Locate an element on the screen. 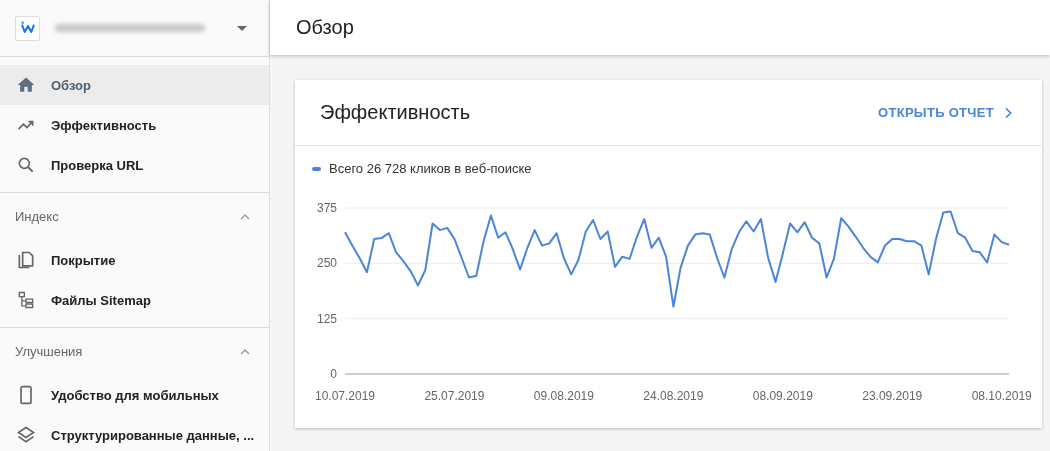  page-title: Обзор is located at coordinates (325, 27).